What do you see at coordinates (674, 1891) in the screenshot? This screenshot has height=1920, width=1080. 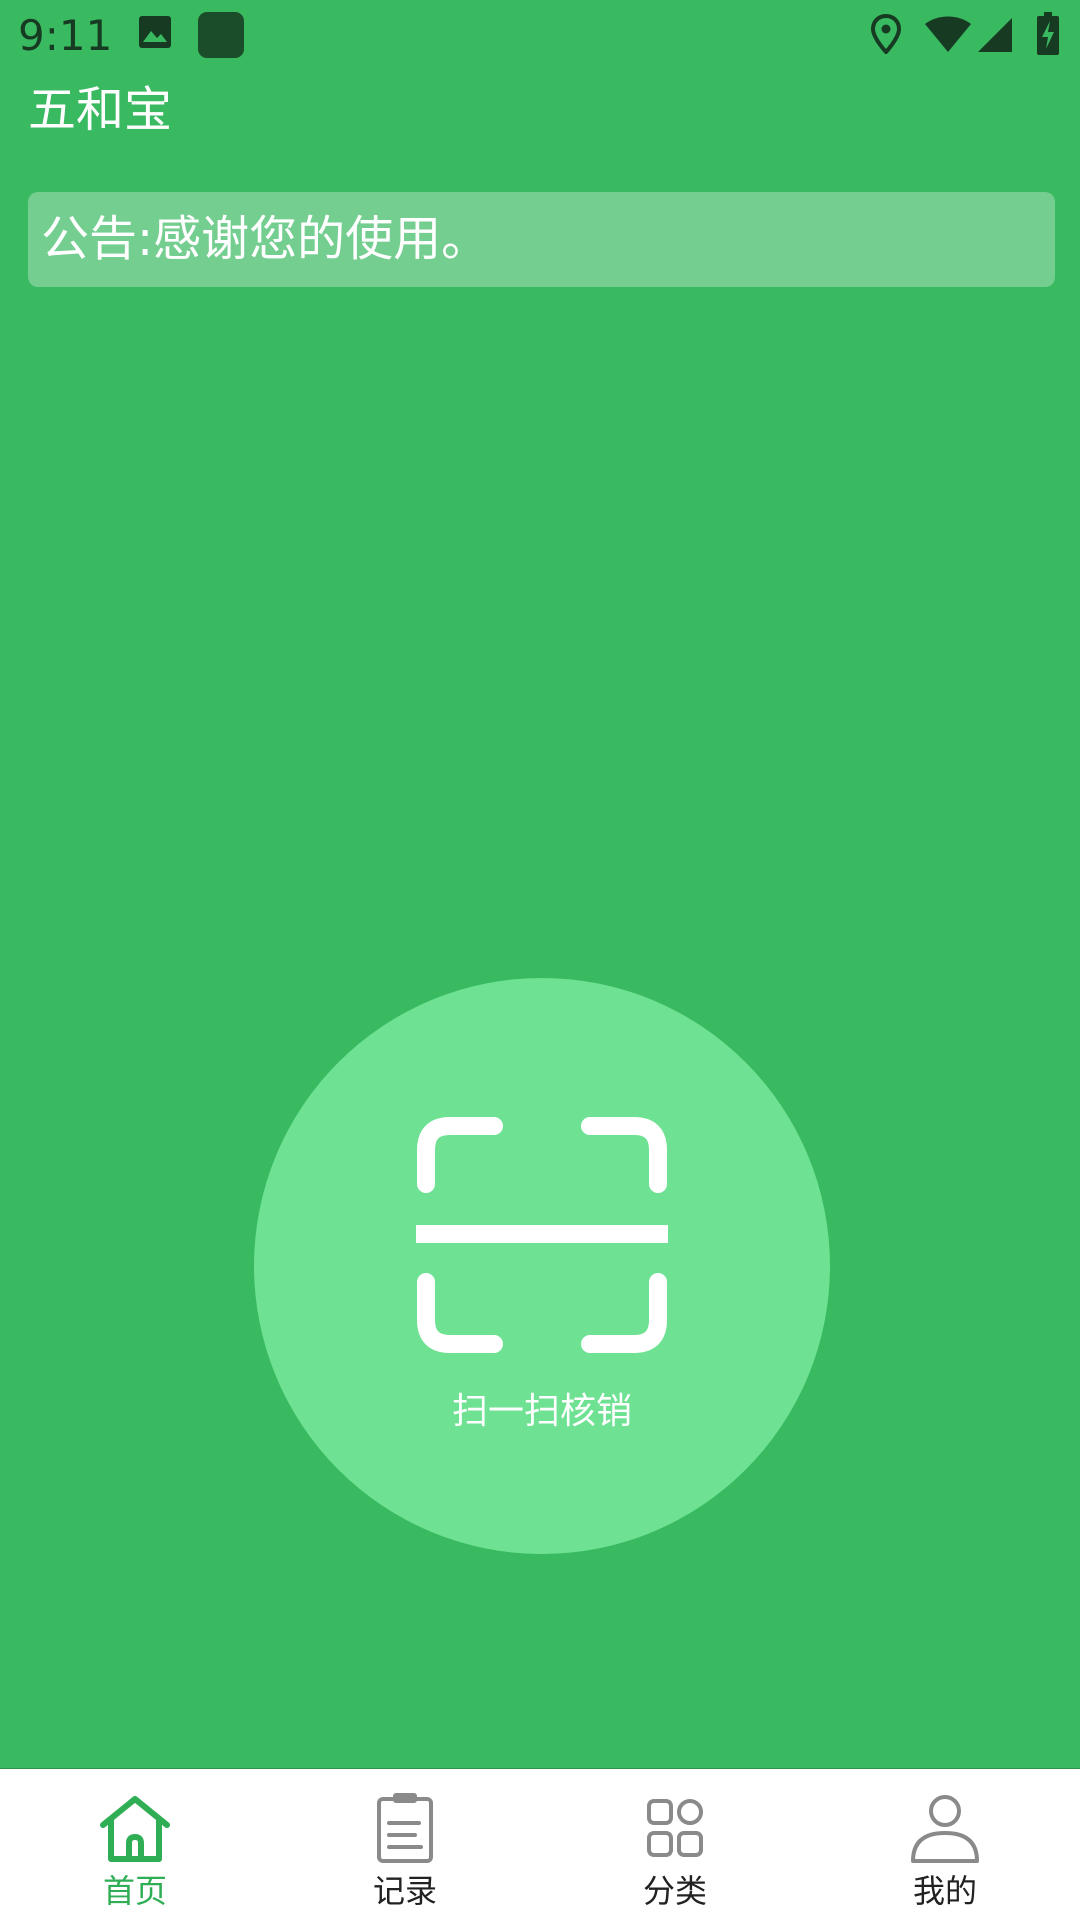 I see `tab-category-label: 分类` at bounding box center [674, 1891].